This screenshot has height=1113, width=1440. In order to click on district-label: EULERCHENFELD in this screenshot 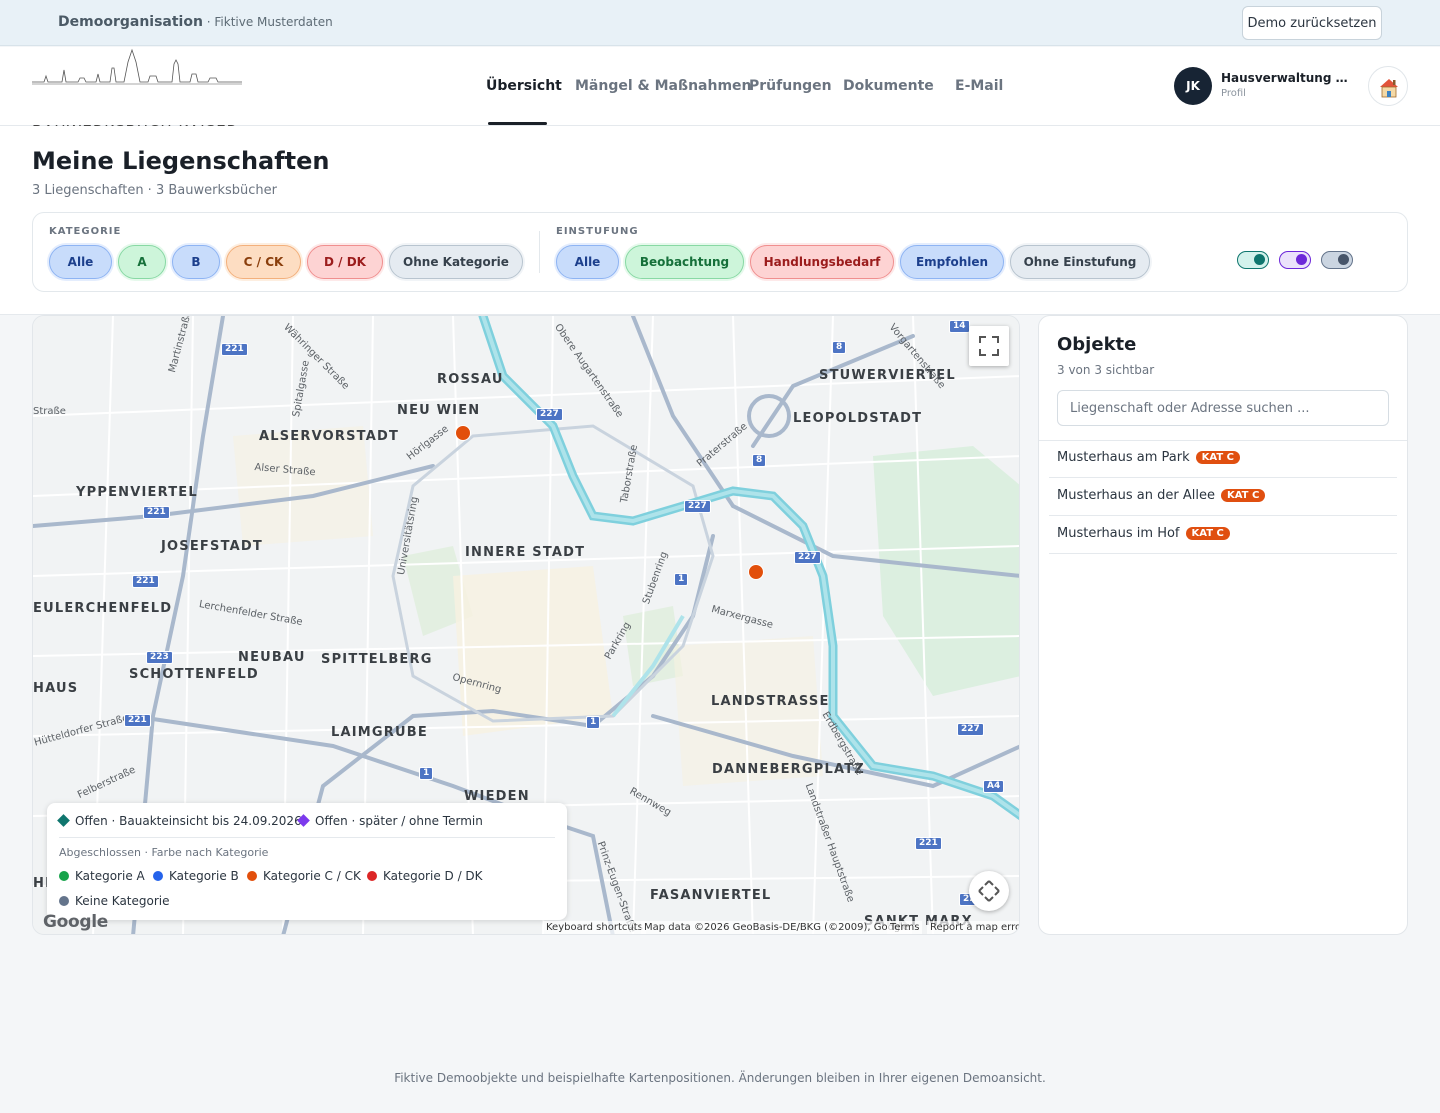, I will do `click(103, 608)`.